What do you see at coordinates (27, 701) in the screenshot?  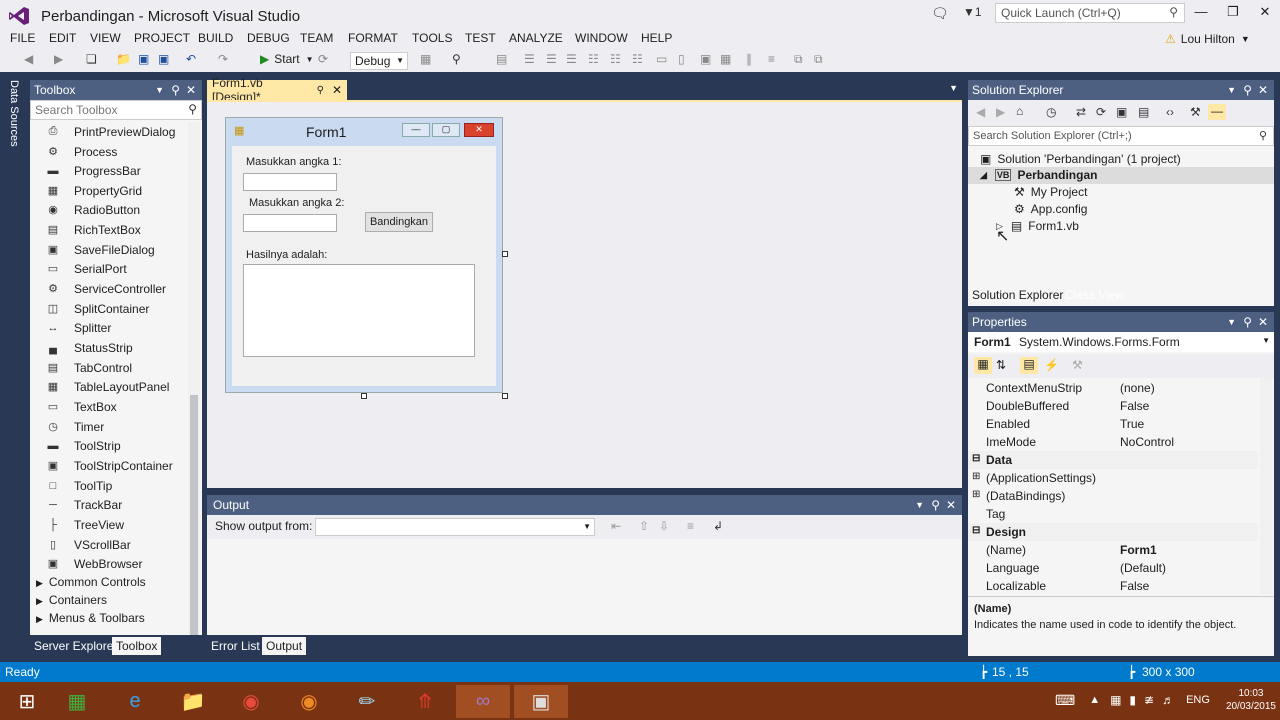 I see `start-windows-icon: ⊞` at bounding box center [27, 701].